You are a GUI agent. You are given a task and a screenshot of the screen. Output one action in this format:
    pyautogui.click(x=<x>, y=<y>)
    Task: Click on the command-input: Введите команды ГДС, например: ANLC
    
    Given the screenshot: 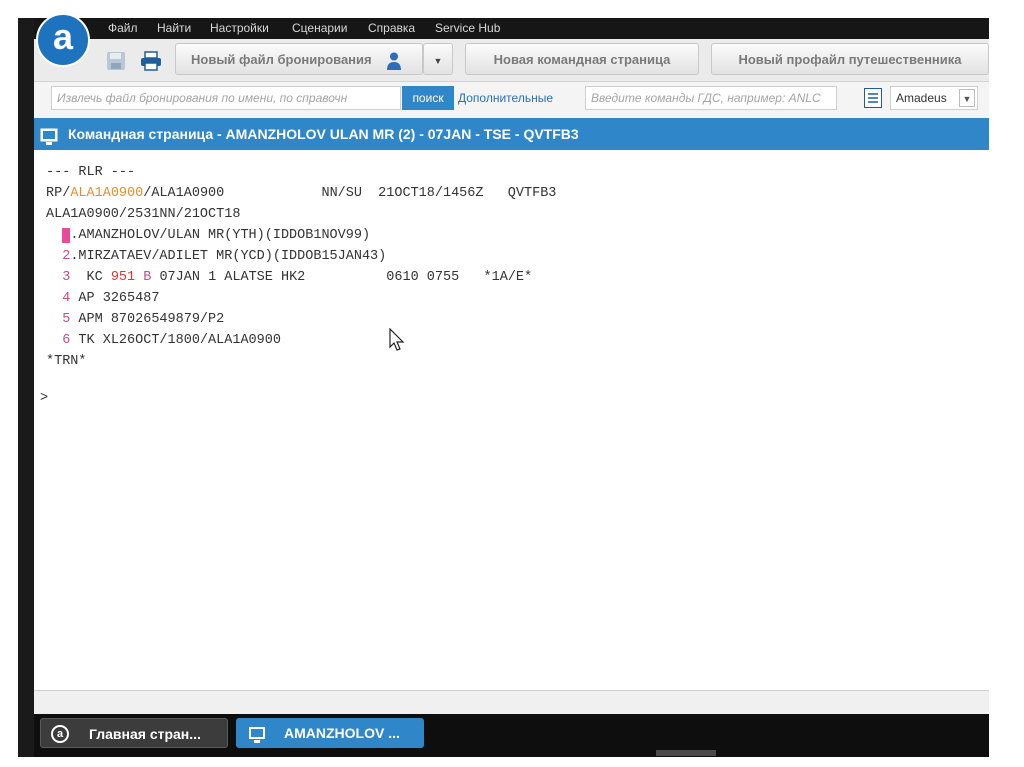 What is the action you would take?
    pyautogui.click(x=711, y=98)
    